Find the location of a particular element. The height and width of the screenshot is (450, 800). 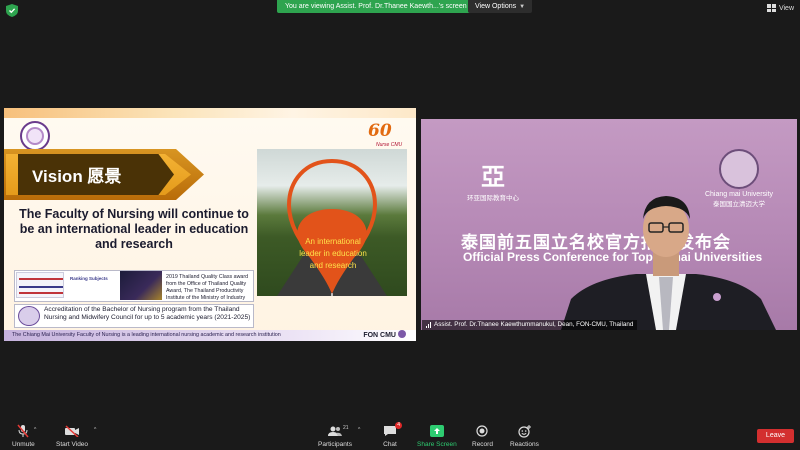

audio-level-icon is located at coordinates (428, 325).